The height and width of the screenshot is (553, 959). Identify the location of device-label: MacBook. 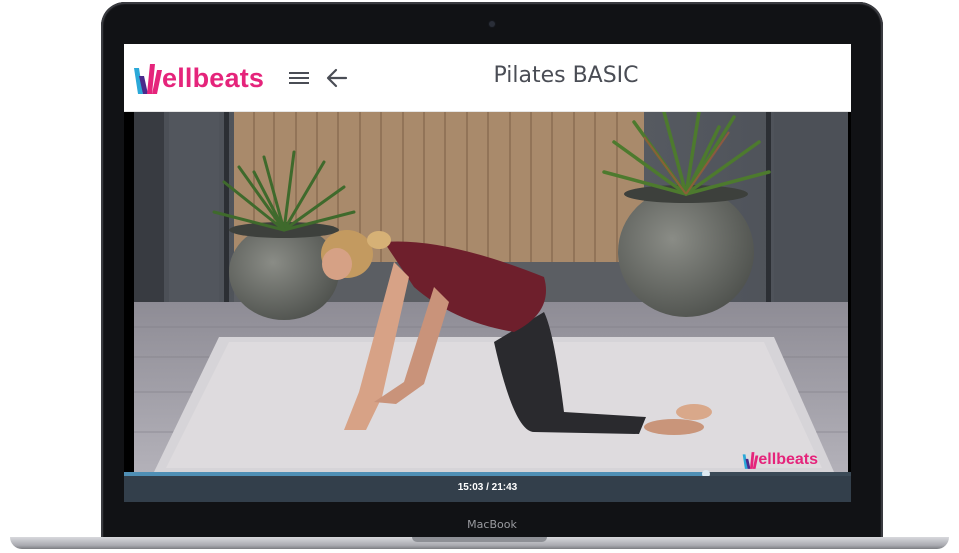
(492, 524).